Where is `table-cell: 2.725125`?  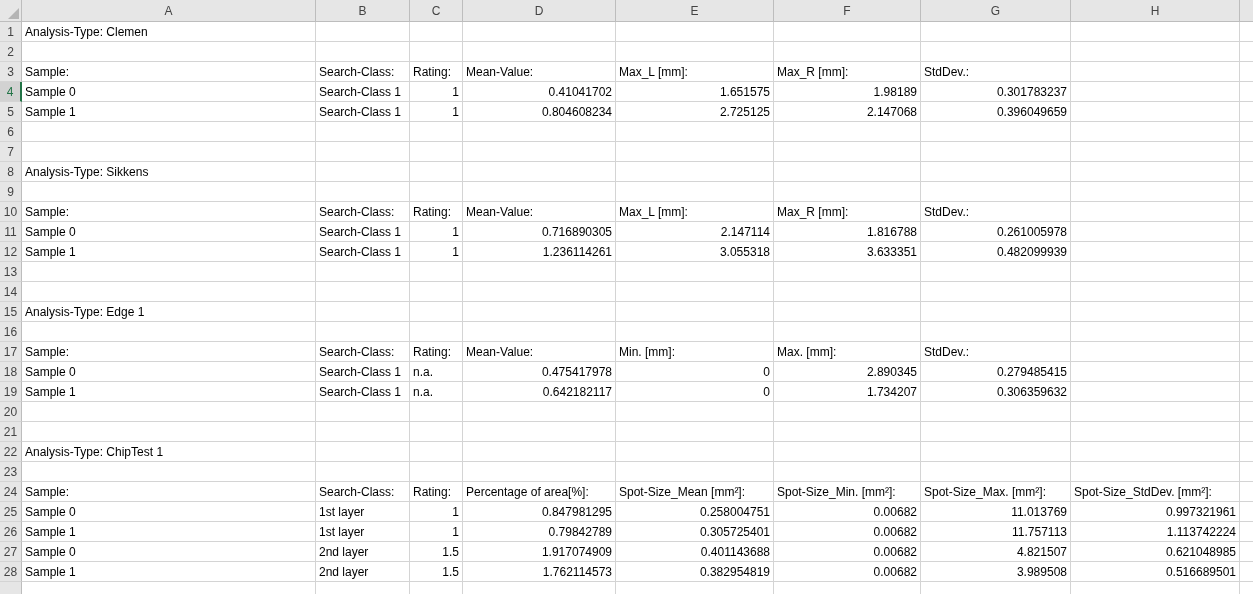
table-cell: 2.725125 is located at coordinates (744, 111).